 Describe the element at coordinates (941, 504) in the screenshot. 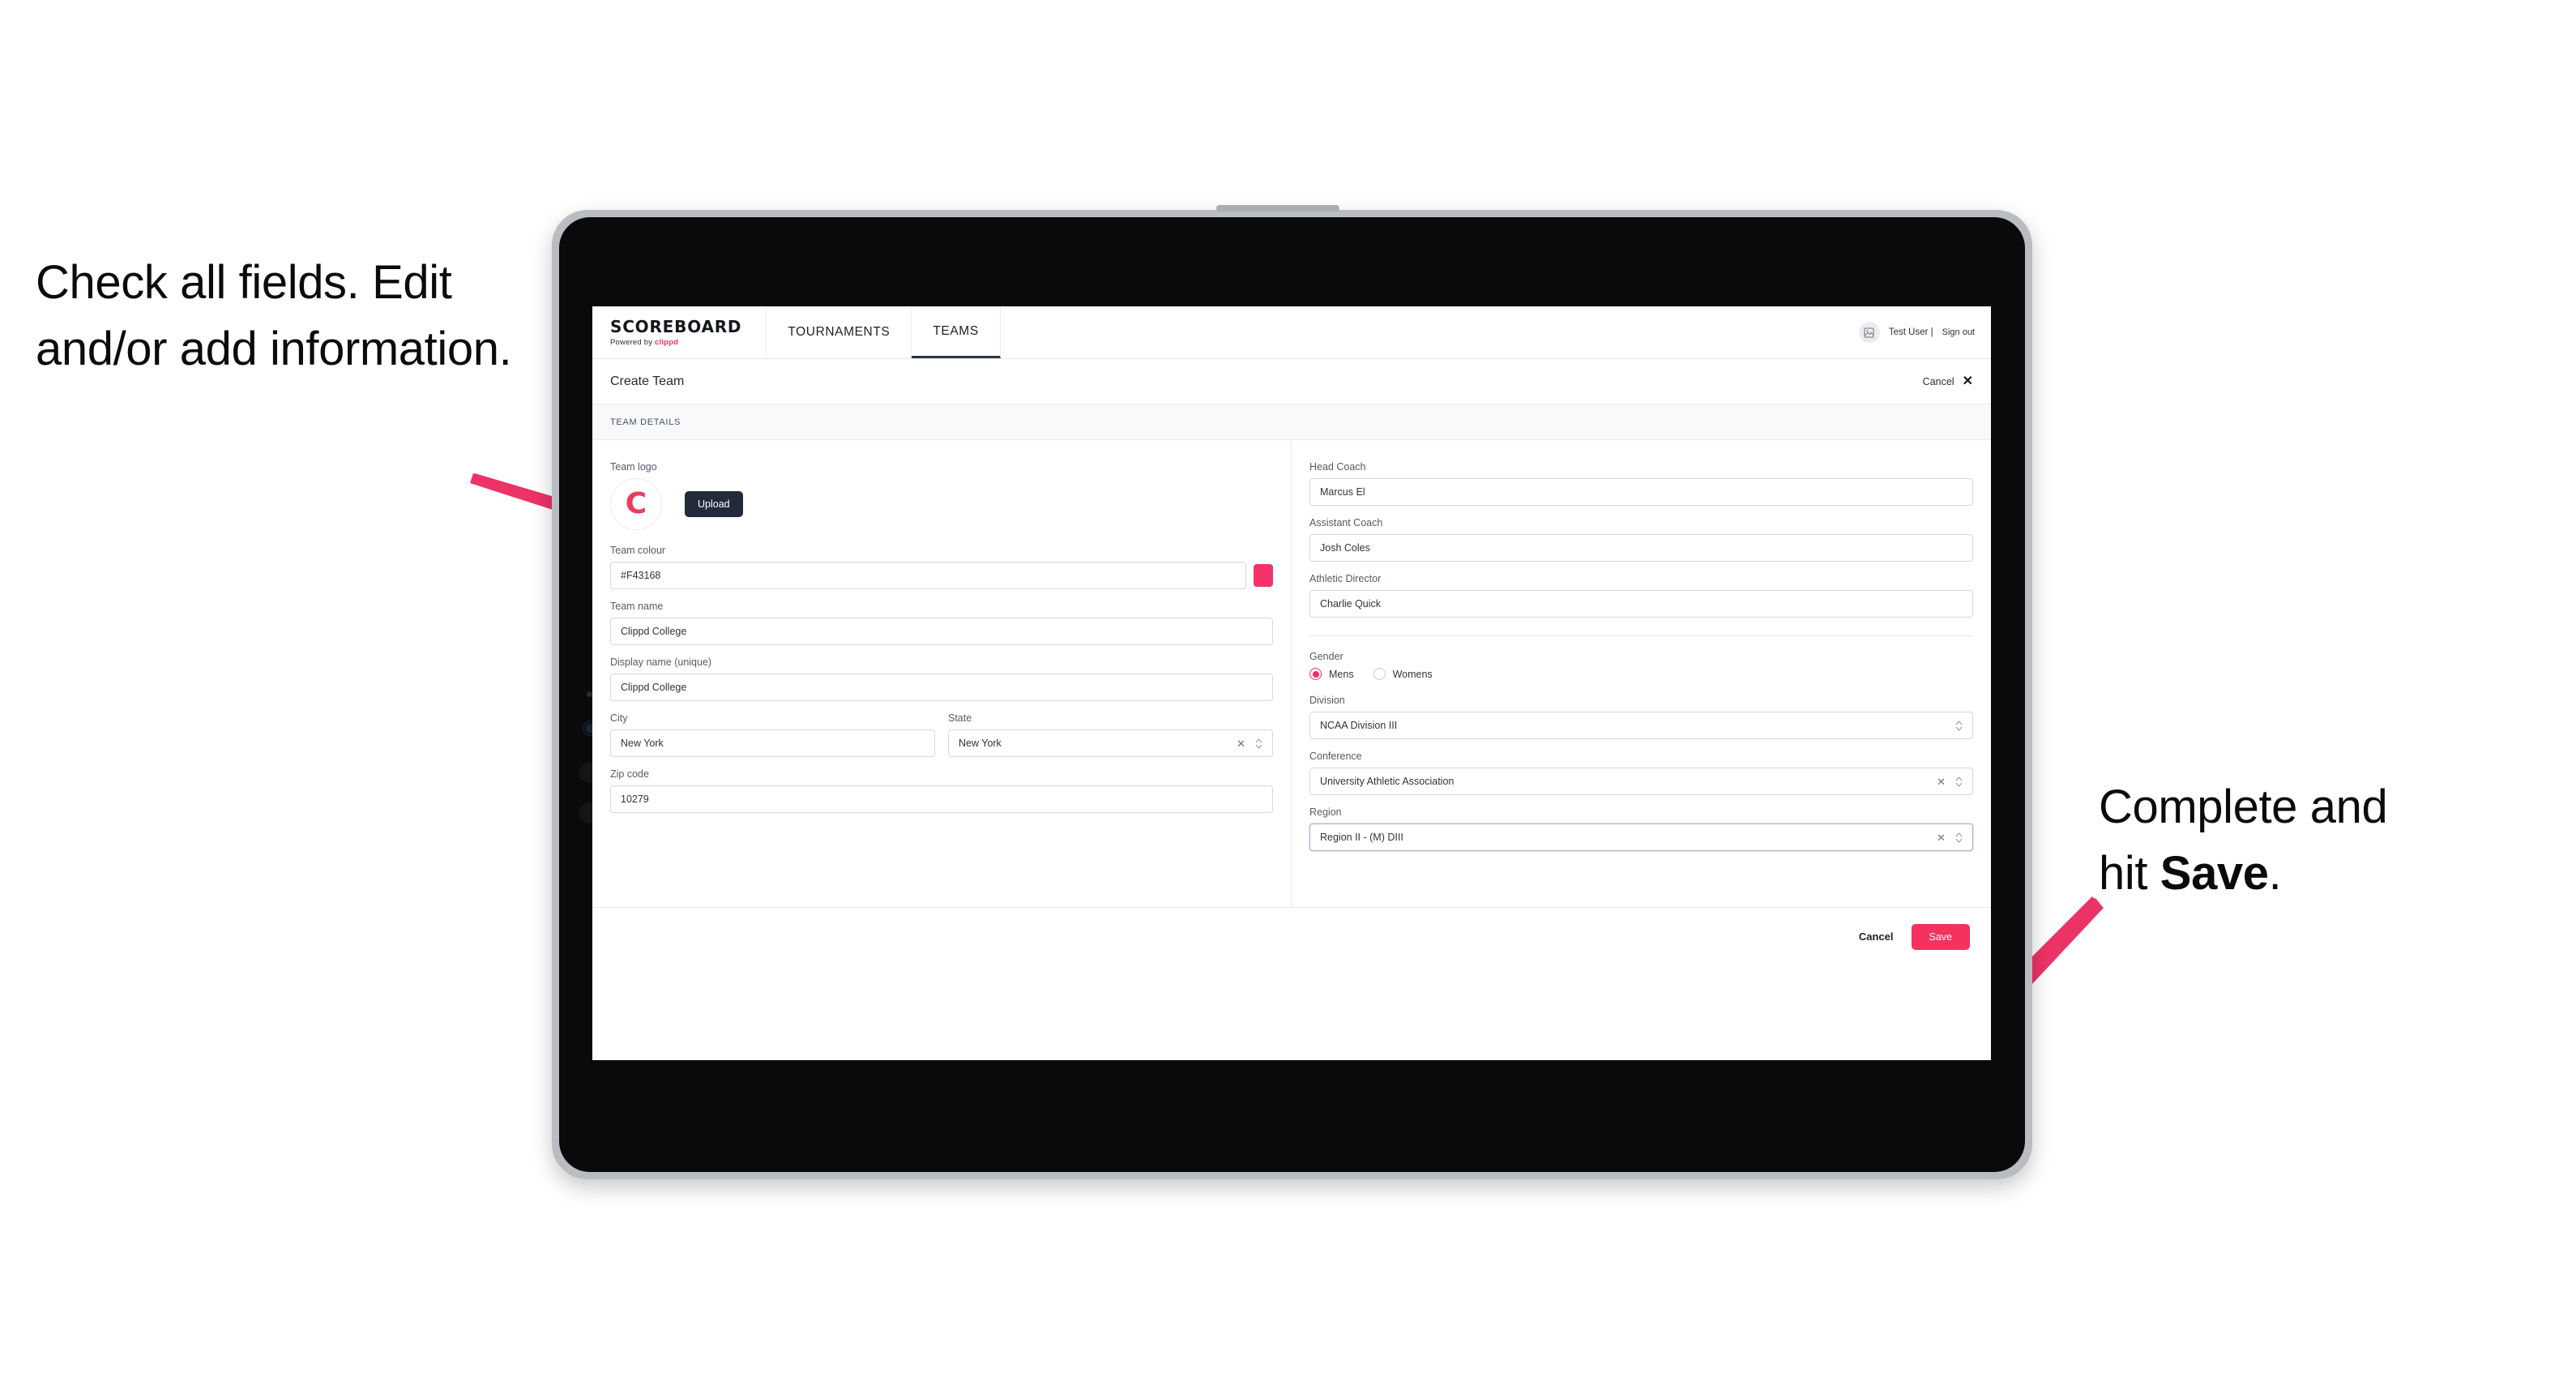

I see `team-logo-row: C Upload` at that location.